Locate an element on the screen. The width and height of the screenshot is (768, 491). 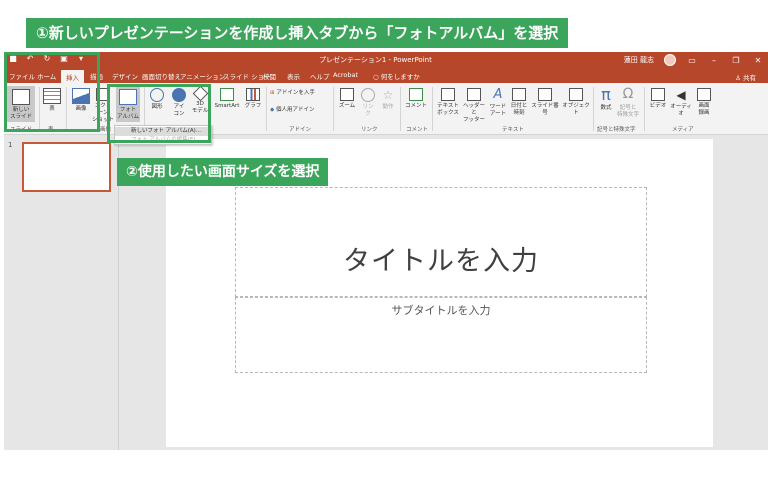
equation-button: π 数式 is located at coordinates (606, 99).